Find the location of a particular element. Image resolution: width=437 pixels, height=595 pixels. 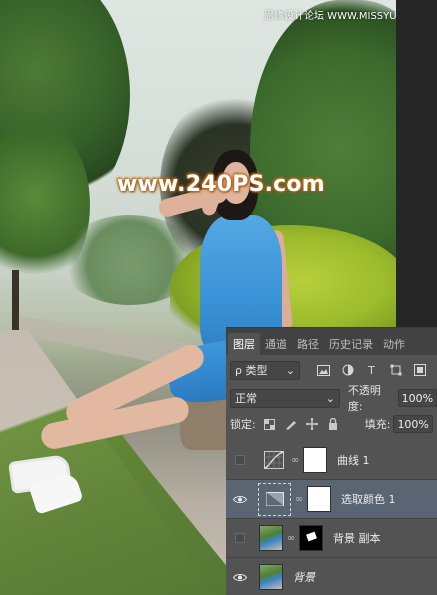

layer-name: 选取颜色 1 is located at coordinates (368, 499).